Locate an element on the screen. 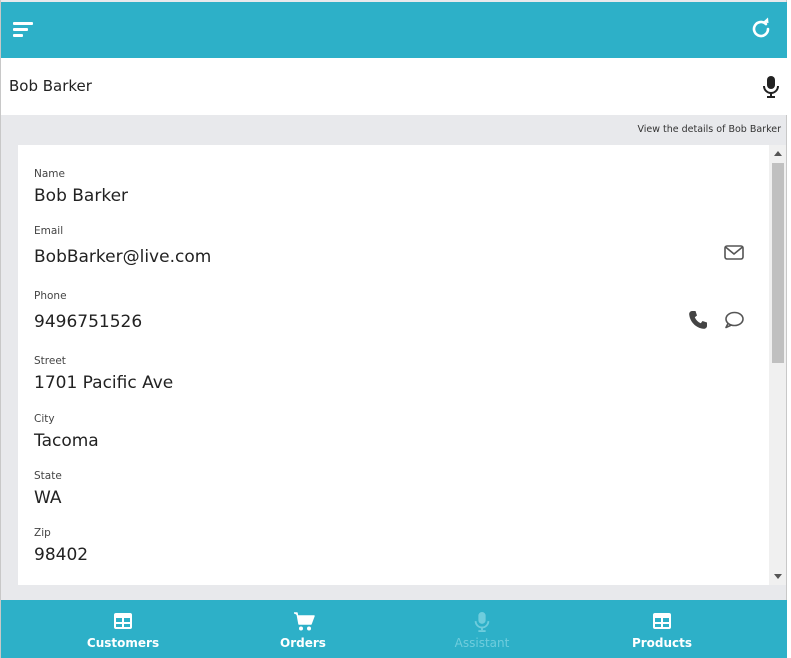  street-field: Street 1701 Pacific Ave is located at coordinates (103, 374).